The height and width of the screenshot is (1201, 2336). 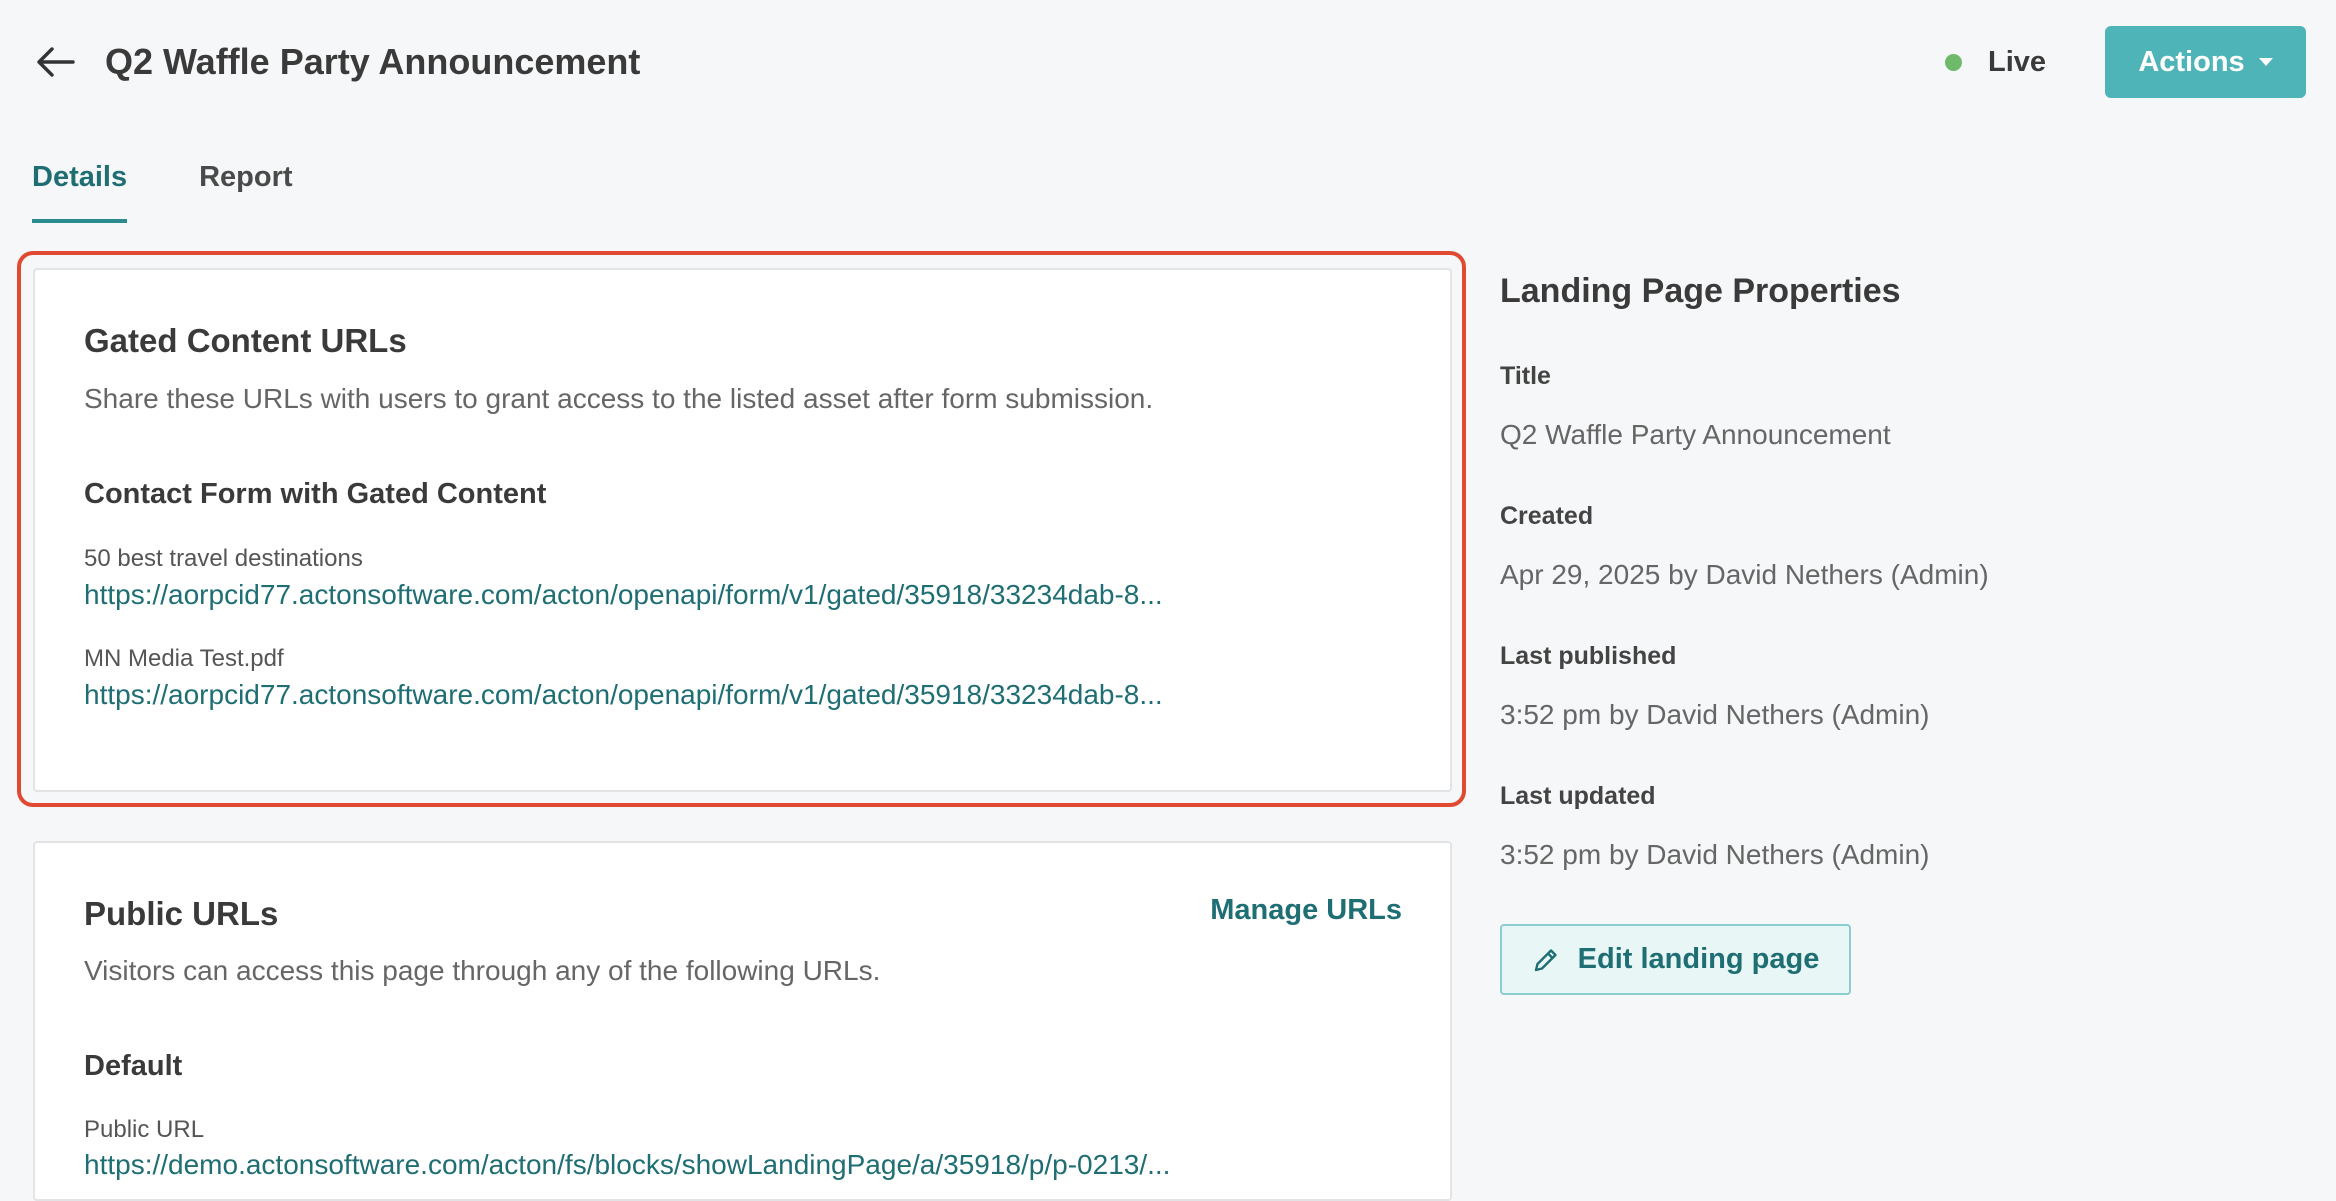 I want to click on status-dot-icon, so click(x=1953, y=62).